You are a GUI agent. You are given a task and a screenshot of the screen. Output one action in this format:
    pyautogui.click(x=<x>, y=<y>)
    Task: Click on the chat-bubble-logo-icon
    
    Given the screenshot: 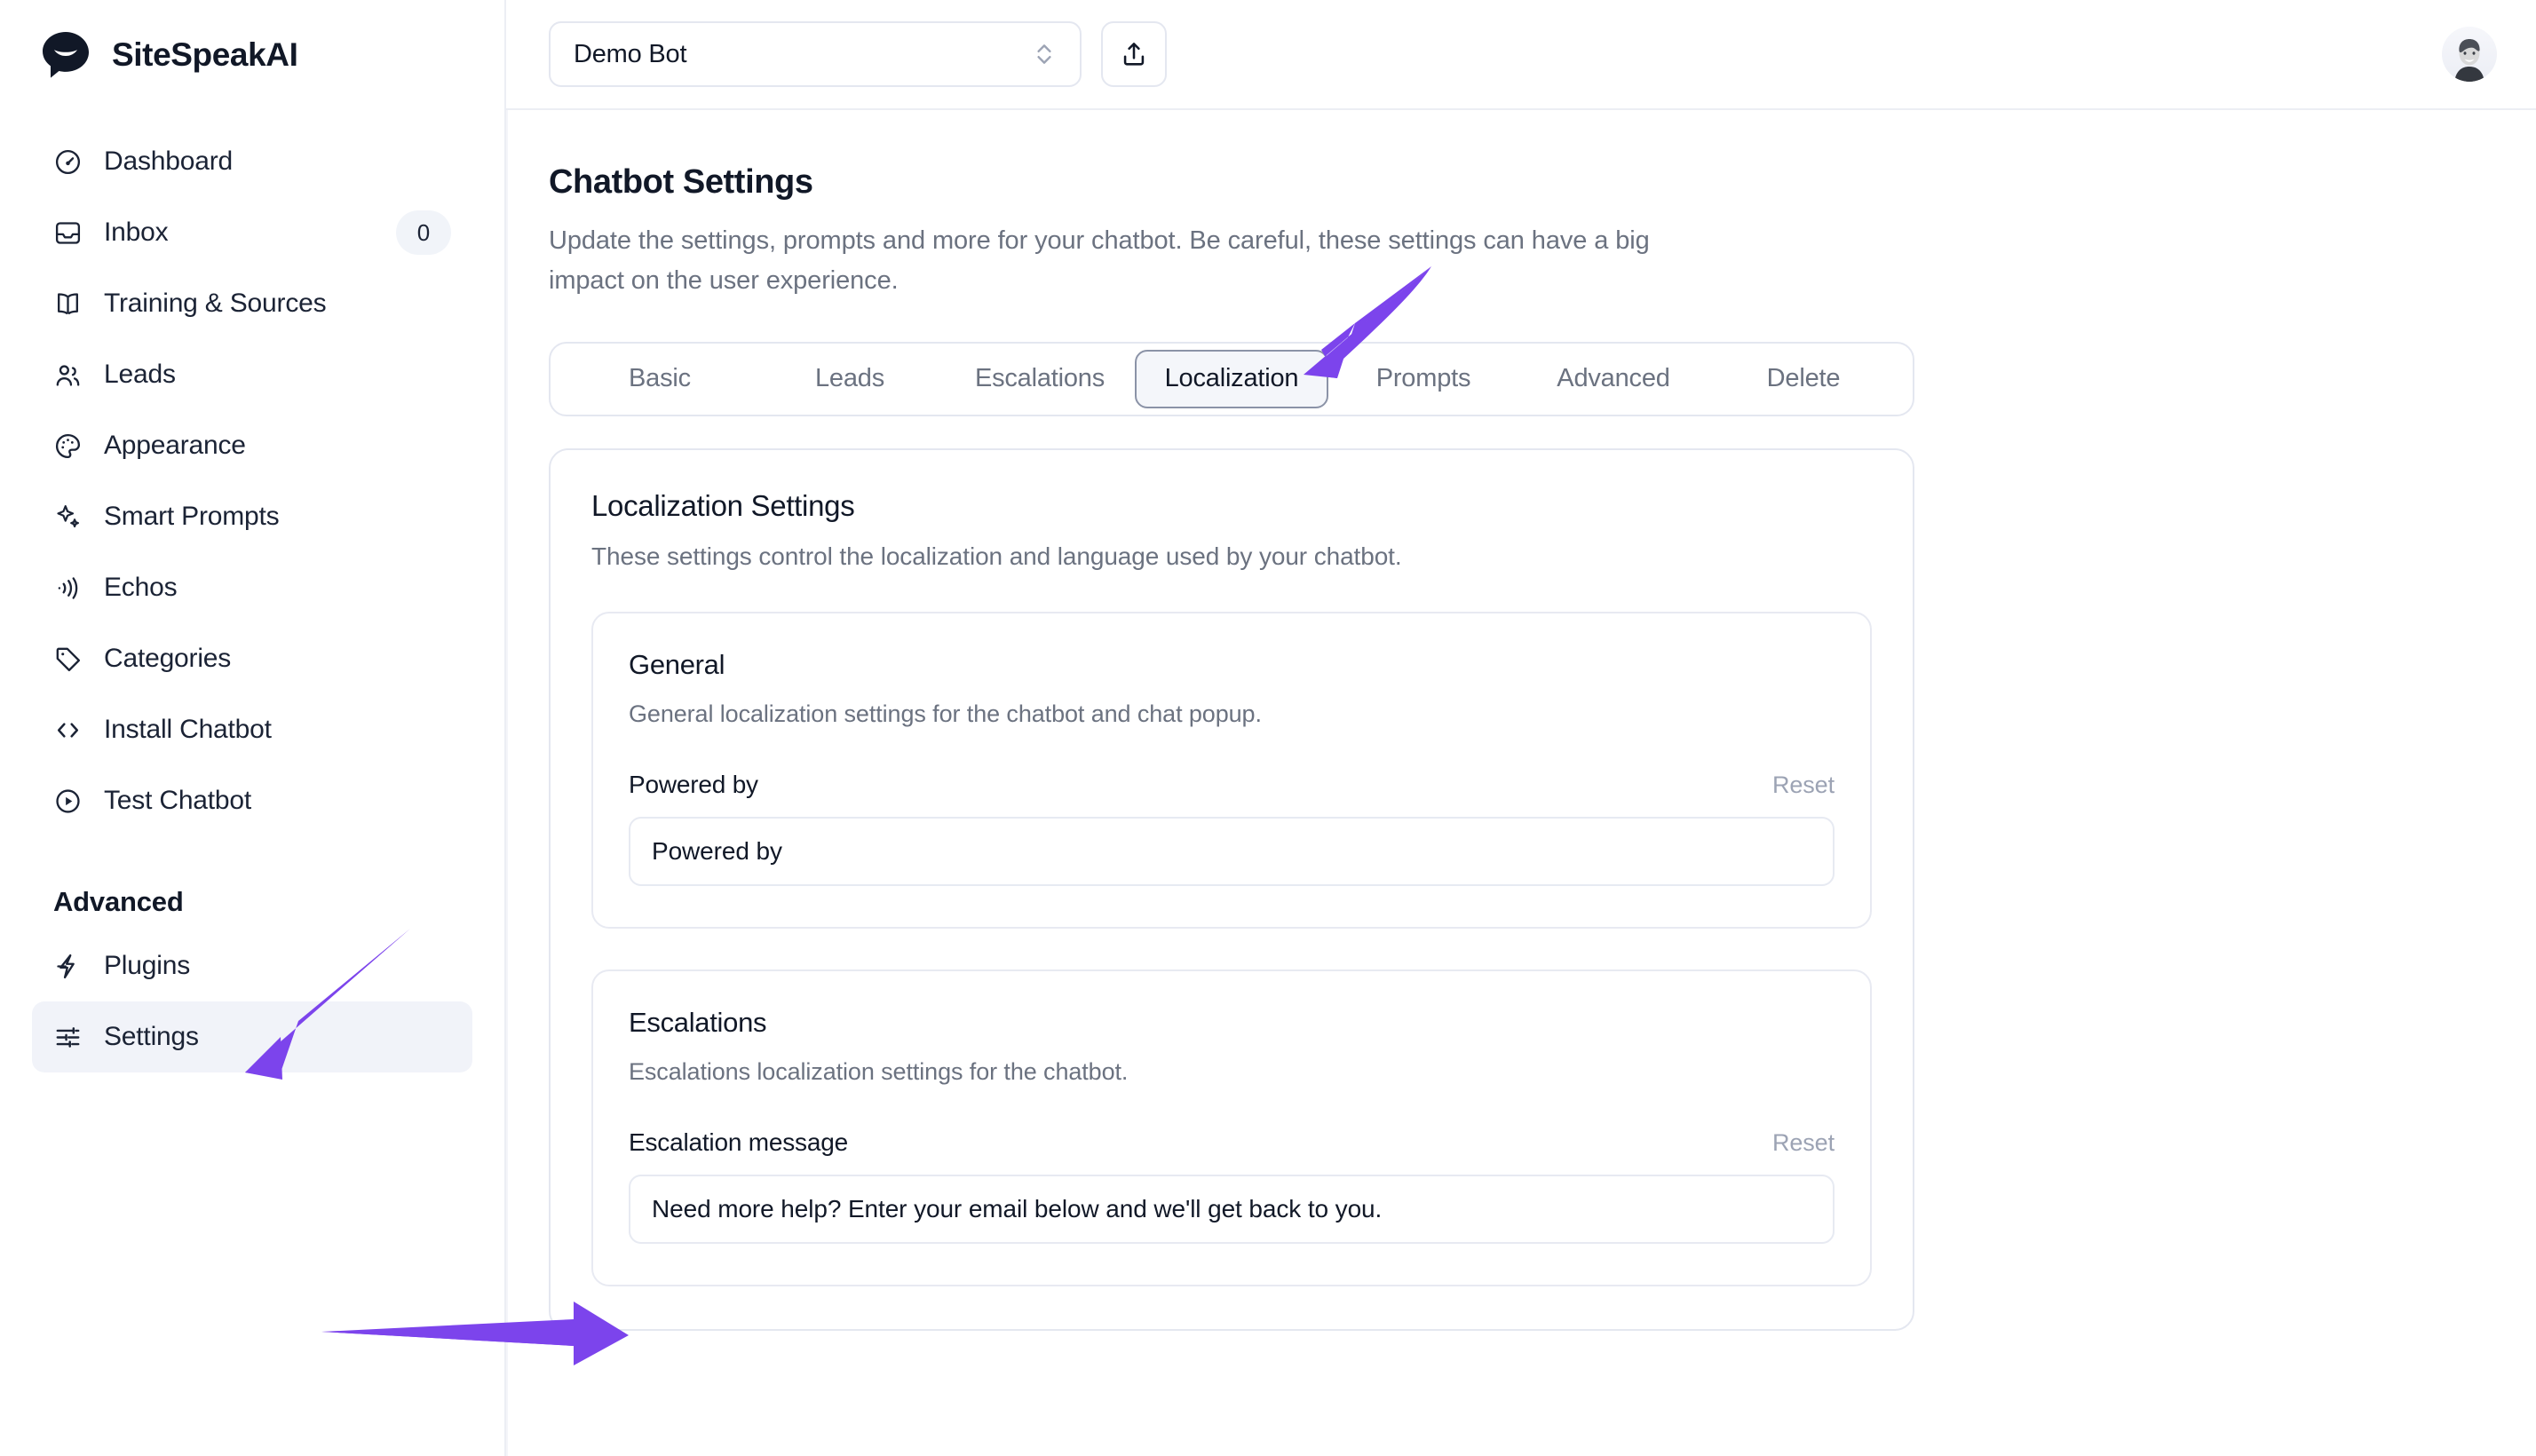 What is the action you would take?
    pyautogui.click(x=65, y=55)
    